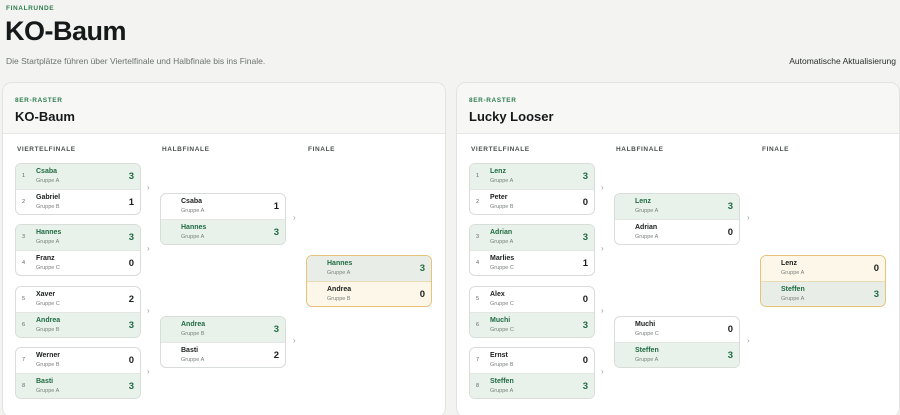 The image size is (900, 415). Describe the element at coordinates (276, 206) in the screenshot. I see `player-score: 1` at that location.